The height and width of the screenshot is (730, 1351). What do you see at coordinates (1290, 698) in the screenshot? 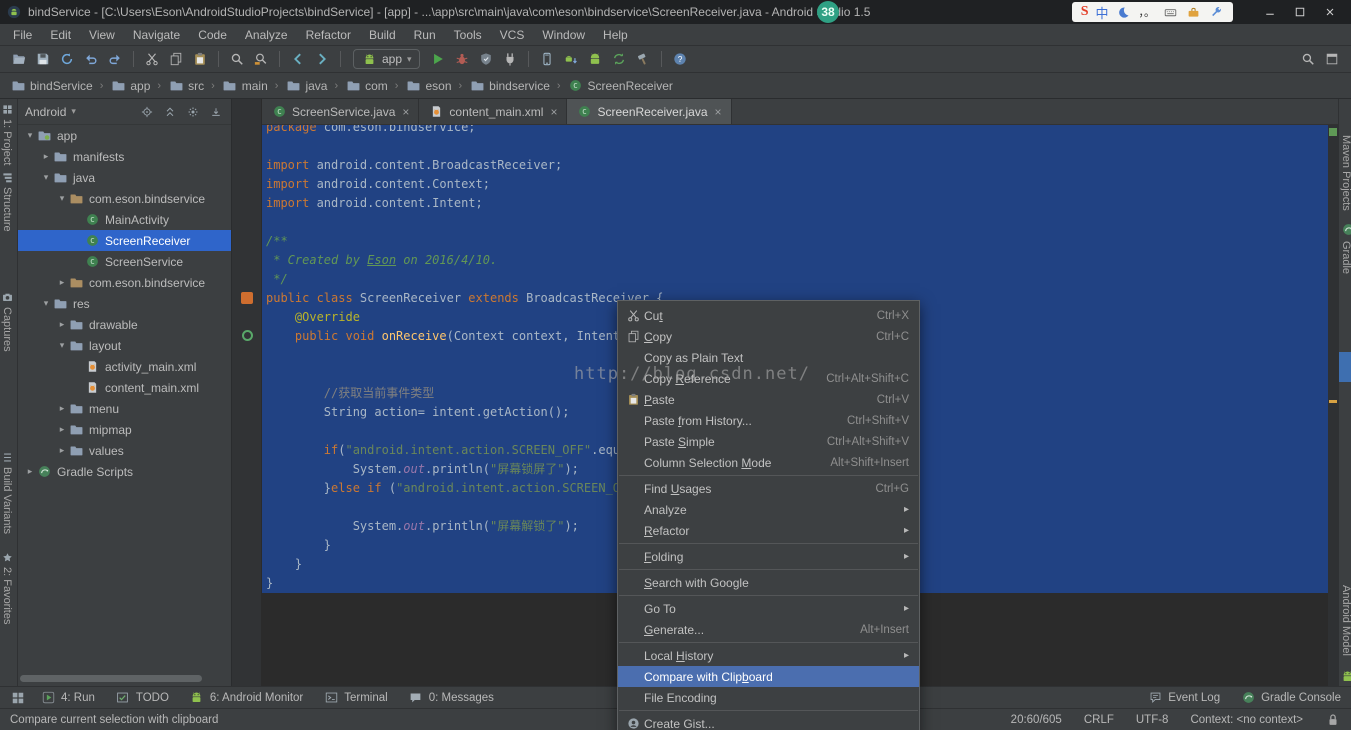
I see `tool-window-button-gradle-console: Gradle Console` at bounding box center [1290, 698].